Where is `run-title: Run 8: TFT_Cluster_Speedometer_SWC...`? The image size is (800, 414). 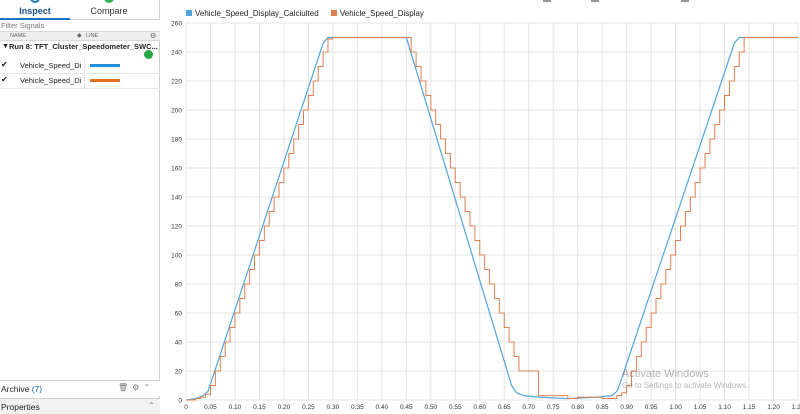 run-title: Run 8: TFT_Cluster_Speedometer_SWC... is located at coordinates (83, 46).